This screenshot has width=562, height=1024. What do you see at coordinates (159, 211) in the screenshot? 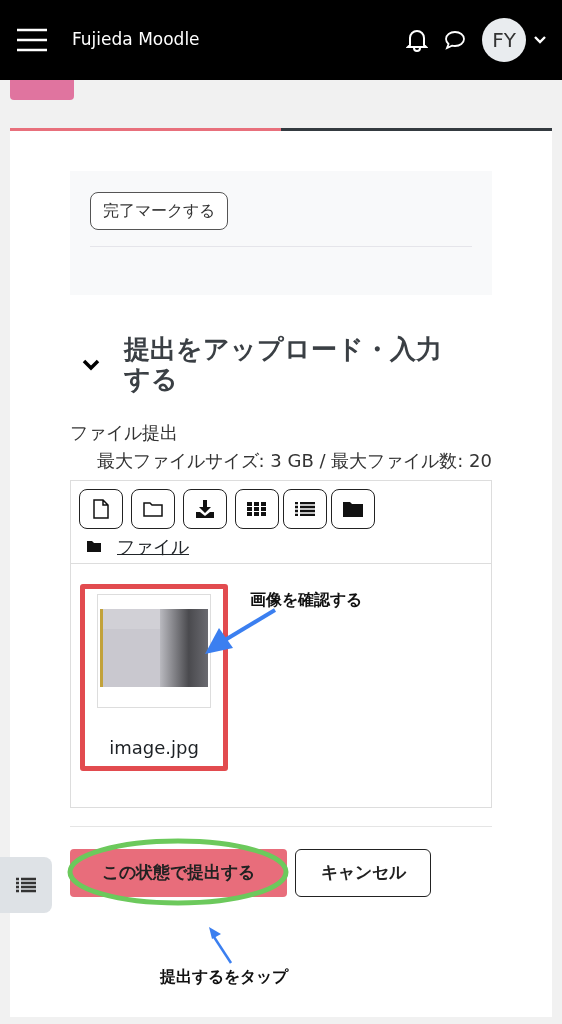
I see `mark-complete-button: 完了マークする` at bounding box center [159, 211].